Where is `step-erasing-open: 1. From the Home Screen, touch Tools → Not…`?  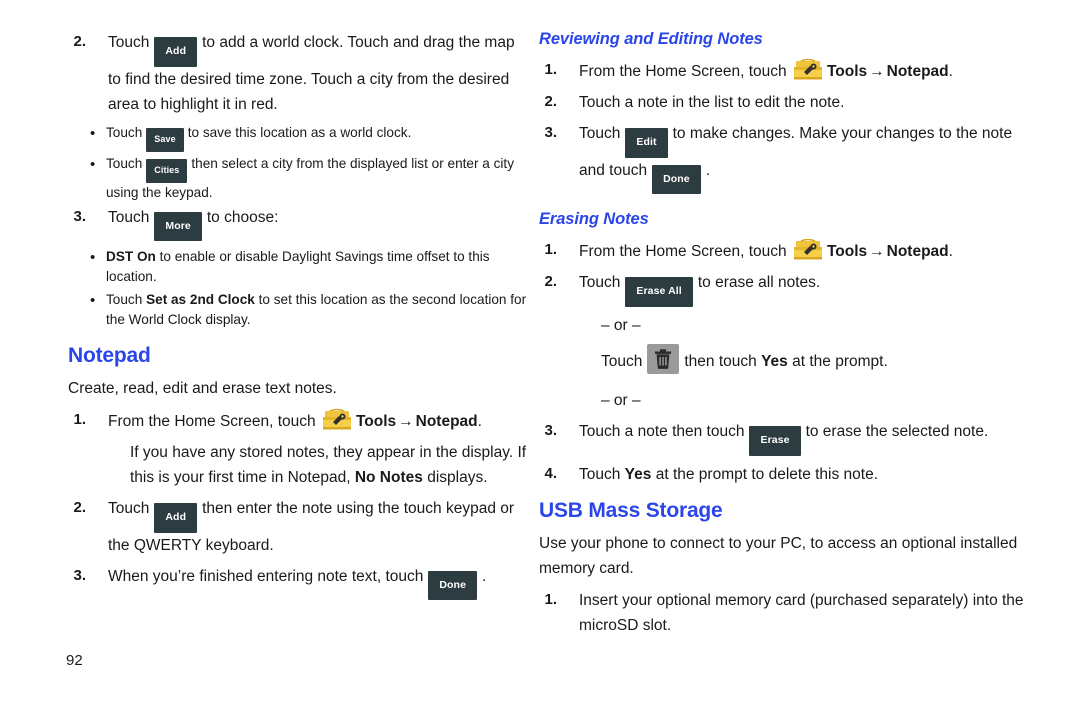 step-erasing-open: 1. From the Home Screen, touch Tools → Not… is located at coordinates (783, 251).